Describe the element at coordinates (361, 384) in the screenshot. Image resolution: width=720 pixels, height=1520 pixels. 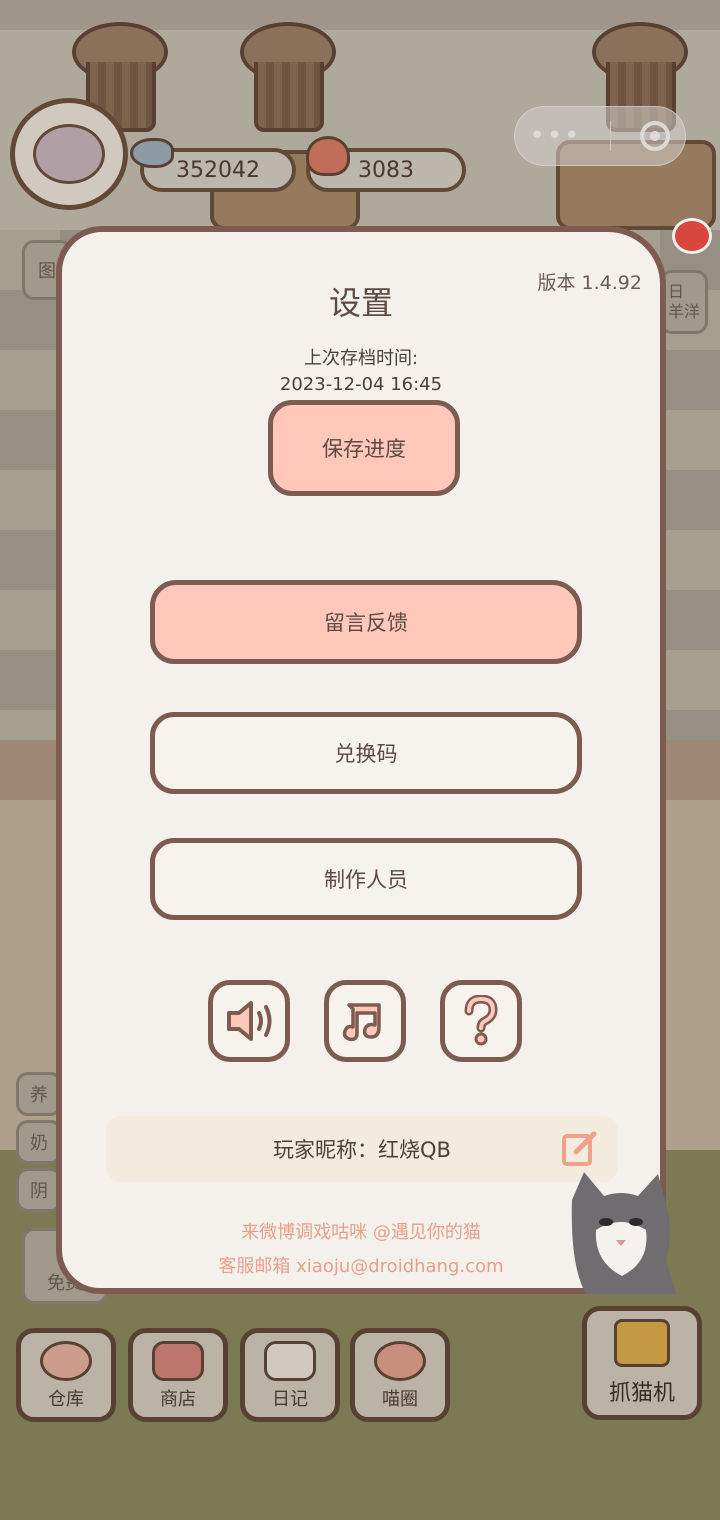
I see `last-save-time: 2023-12-04 16:45` at that location.